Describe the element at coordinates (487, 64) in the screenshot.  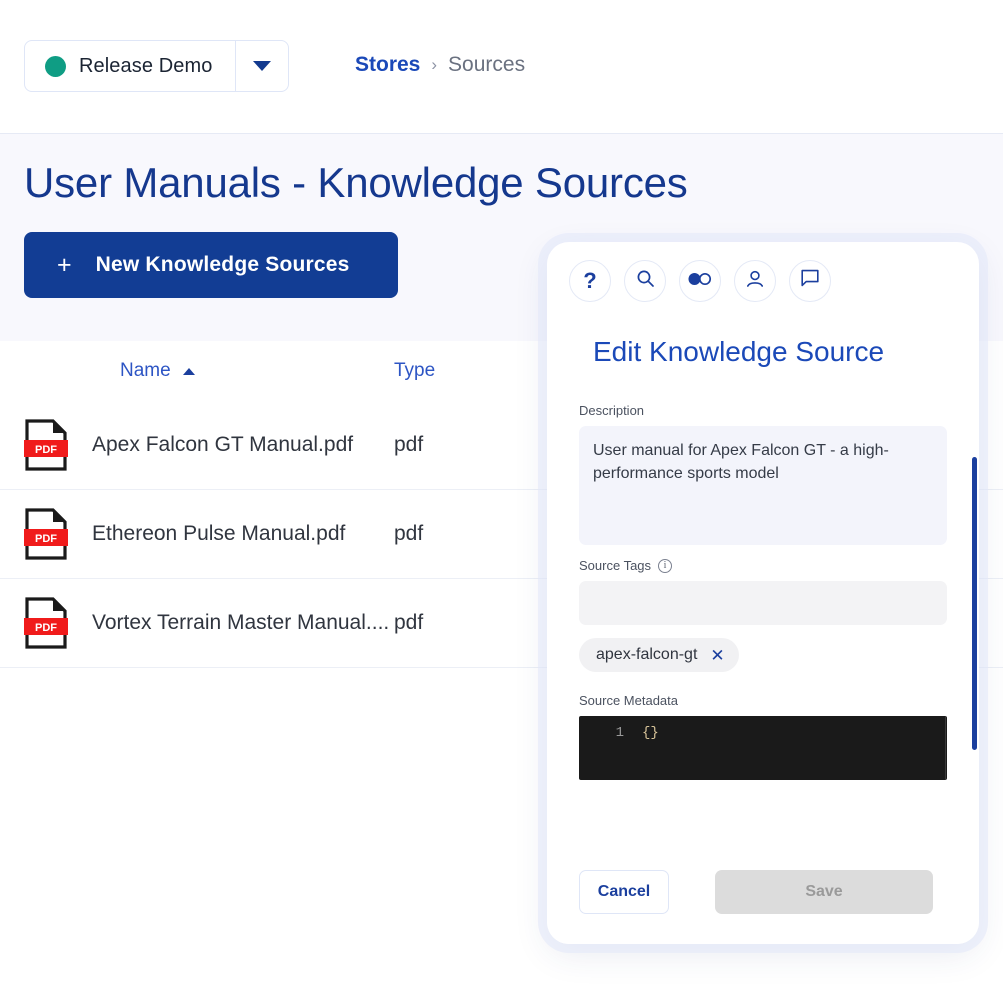
I see `breadcrumb-current-sources: Sources` at that location.